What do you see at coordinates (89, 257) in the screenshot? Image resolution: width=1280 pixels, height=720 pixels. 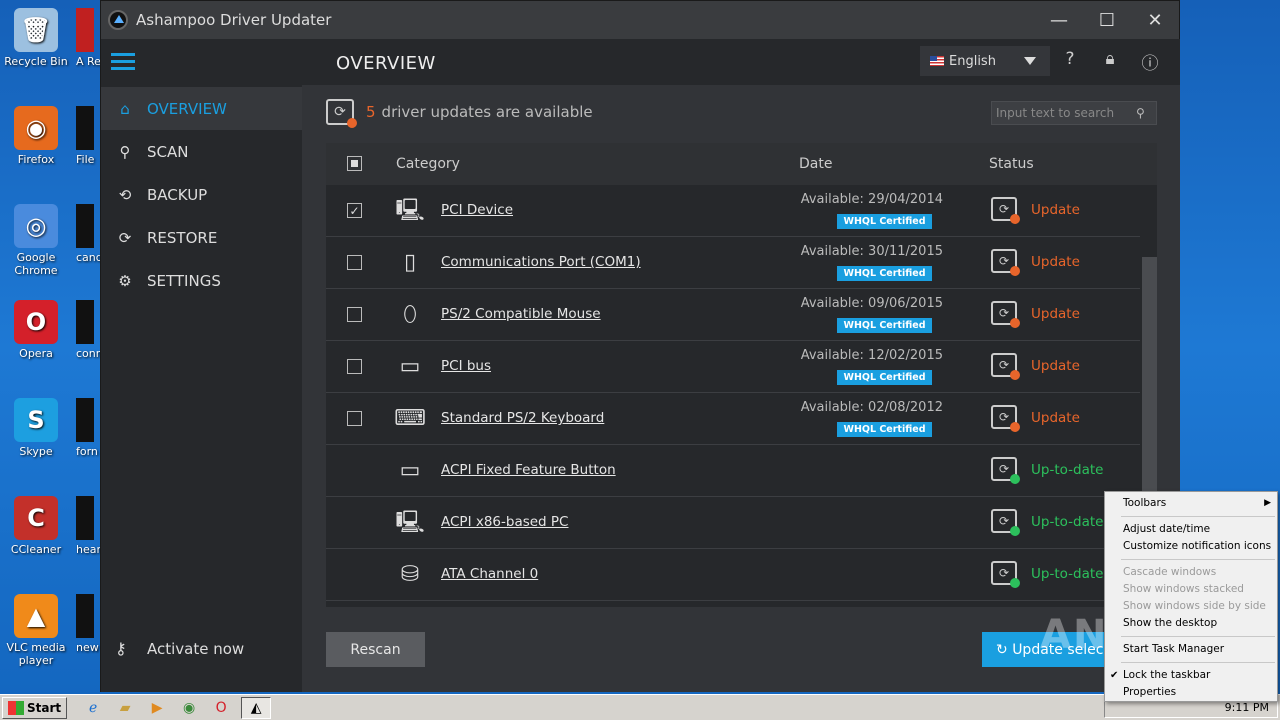 I see `desktop-icon-label: cand` at bounding box center [89, 257].